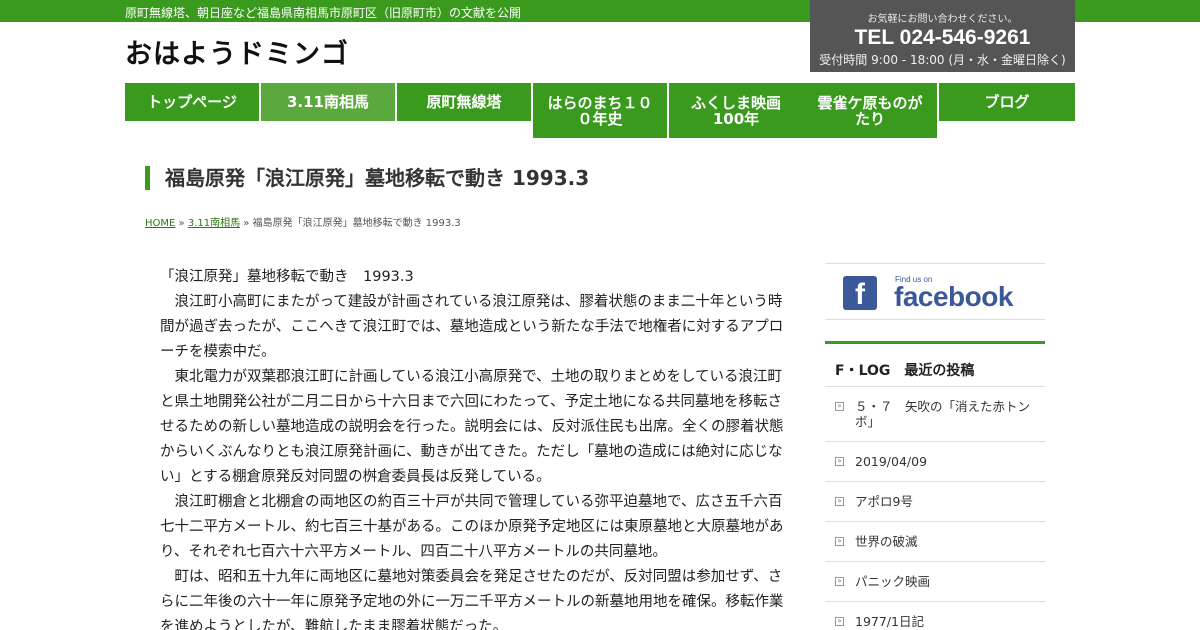 This screenshot has height=630, width=1200. What do you see at coordinates (935, 502) in the screenshot?
I see `recent-post-item: » アポロ9号` at bounding box center [935, 502].